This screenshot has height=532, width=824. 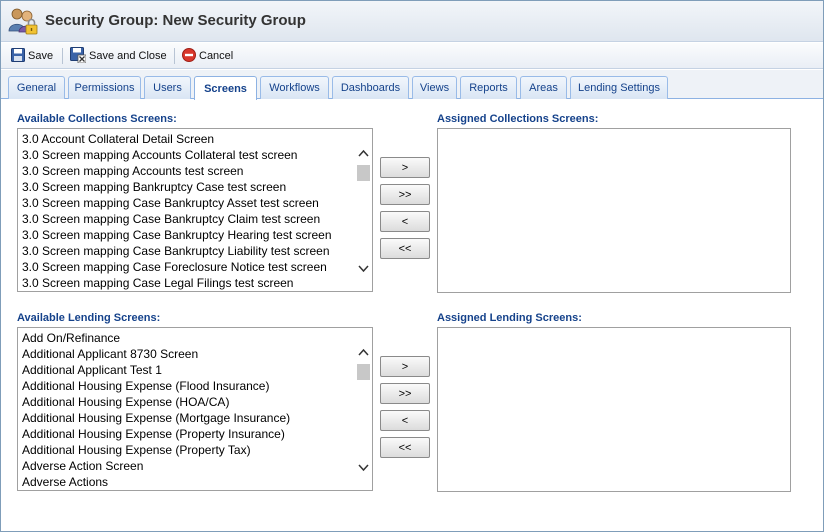 I want to click on tab-views: Views, so click(x=434, y=87).